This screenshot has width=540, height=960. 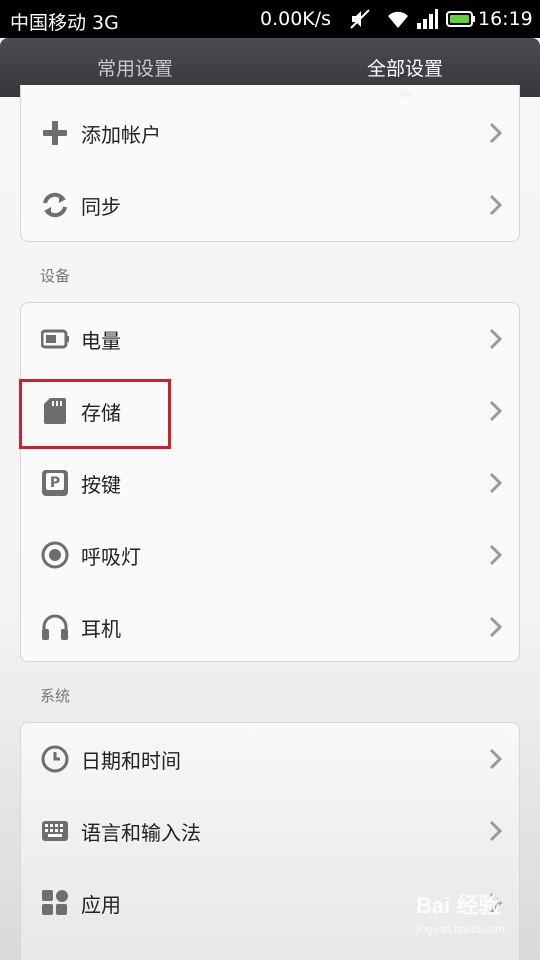 What do you see at coordinates (398, 19) in the screenshot?
I see `wifi-icon` at bounding box center [398, 19].